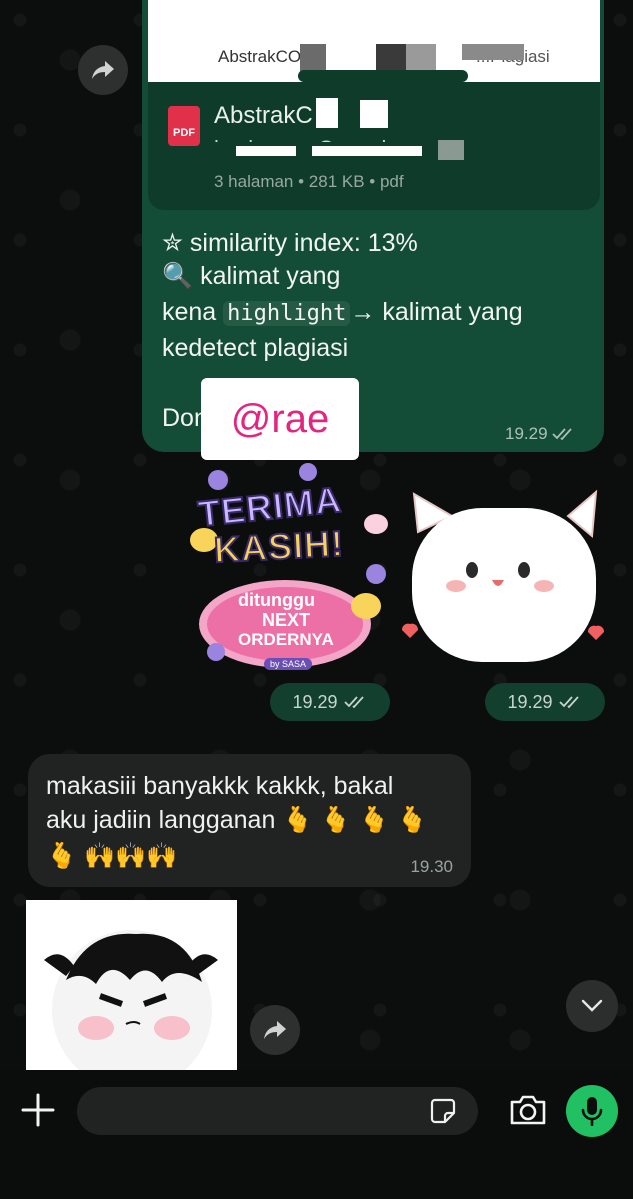 The image size is (633, 1199). I want to click on sticker-icon, so click(443, 1111).